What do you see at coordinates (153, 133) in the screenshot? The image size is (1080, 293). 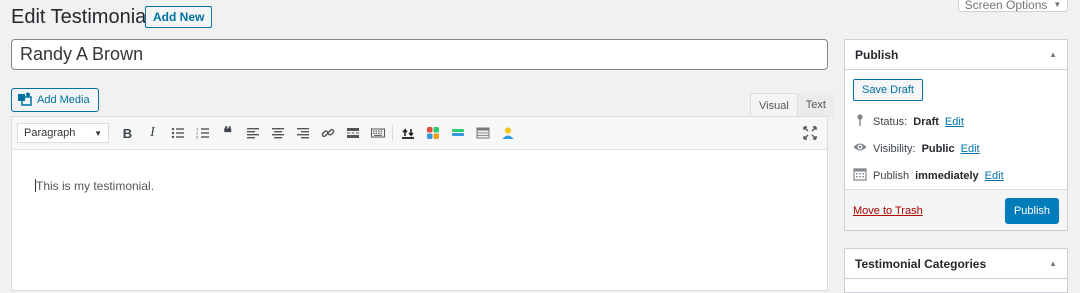 I see `italic-button: I` at bounding box center [153, 133].